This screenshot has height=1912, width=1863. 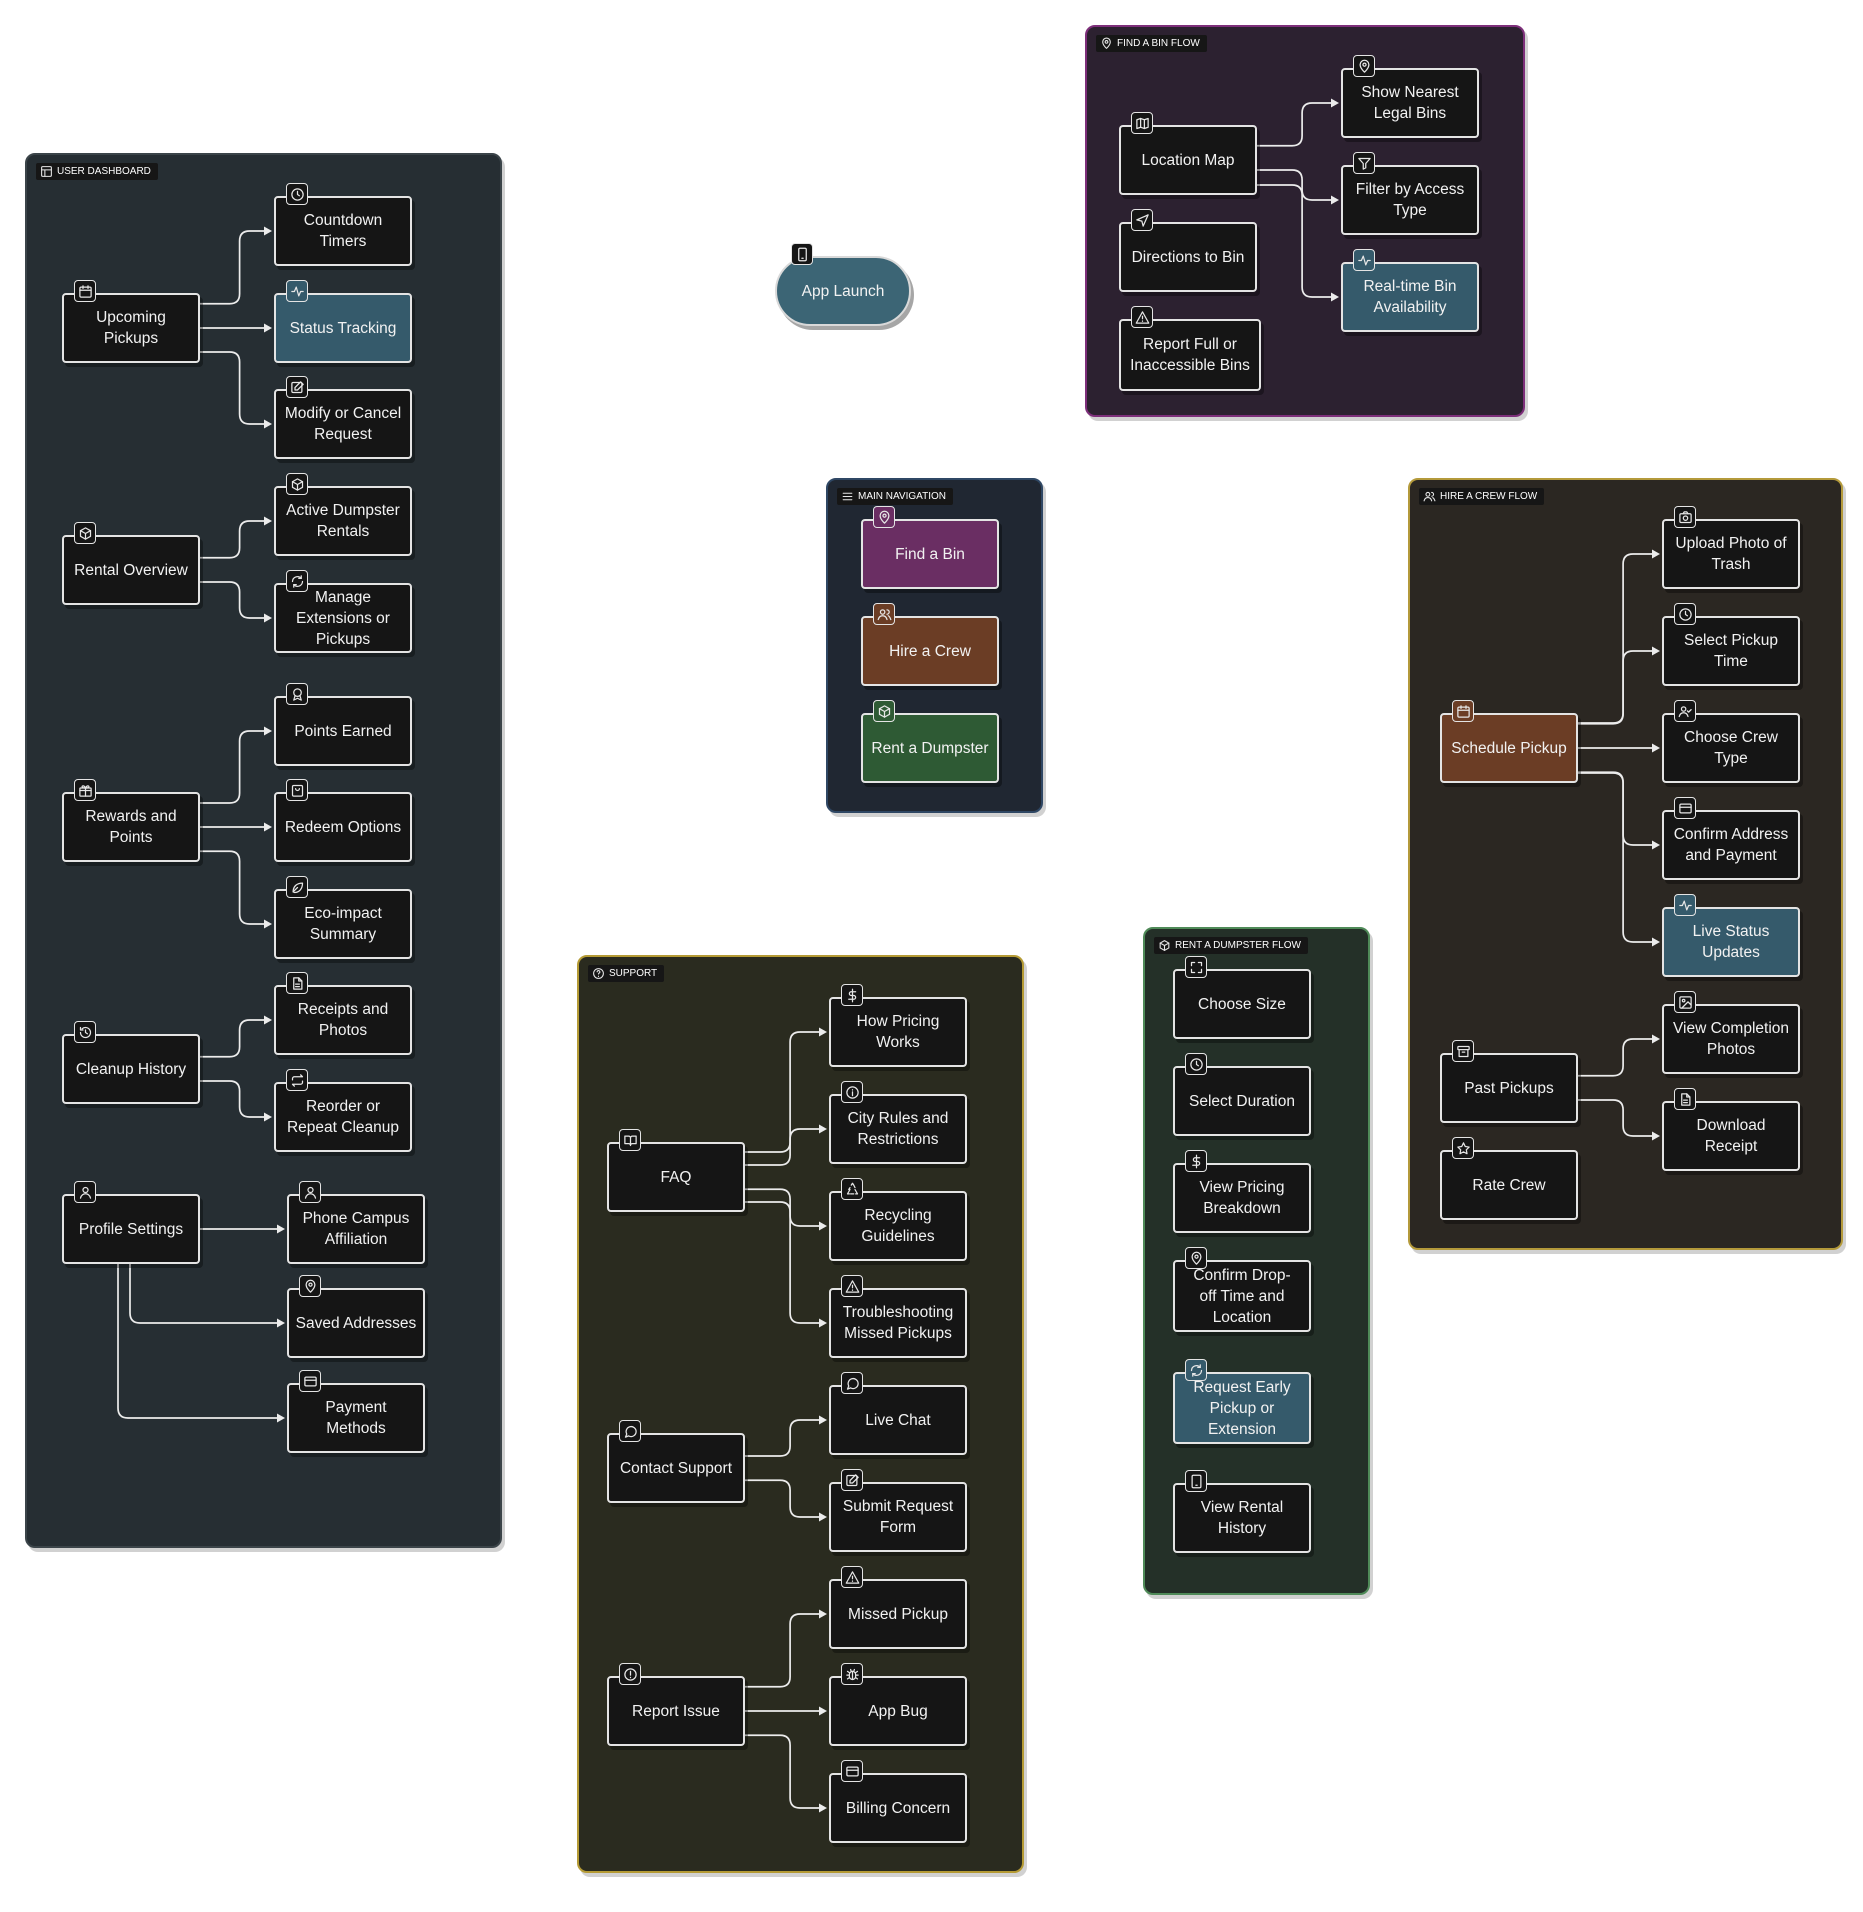 I want to click on node-view-completion: View Completion Photos, so click(x=1731, y=1032).